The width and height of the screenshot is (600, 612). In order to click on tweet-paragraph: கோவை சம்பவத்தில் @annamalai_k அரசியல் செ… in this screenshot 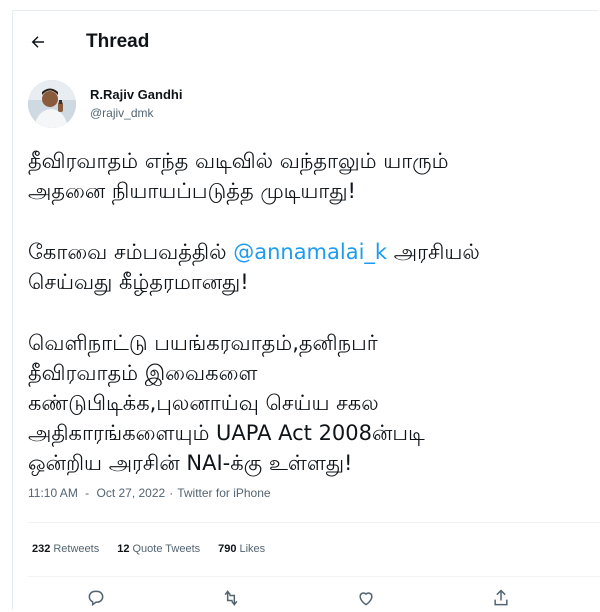, I will do `click(308, 267)`.